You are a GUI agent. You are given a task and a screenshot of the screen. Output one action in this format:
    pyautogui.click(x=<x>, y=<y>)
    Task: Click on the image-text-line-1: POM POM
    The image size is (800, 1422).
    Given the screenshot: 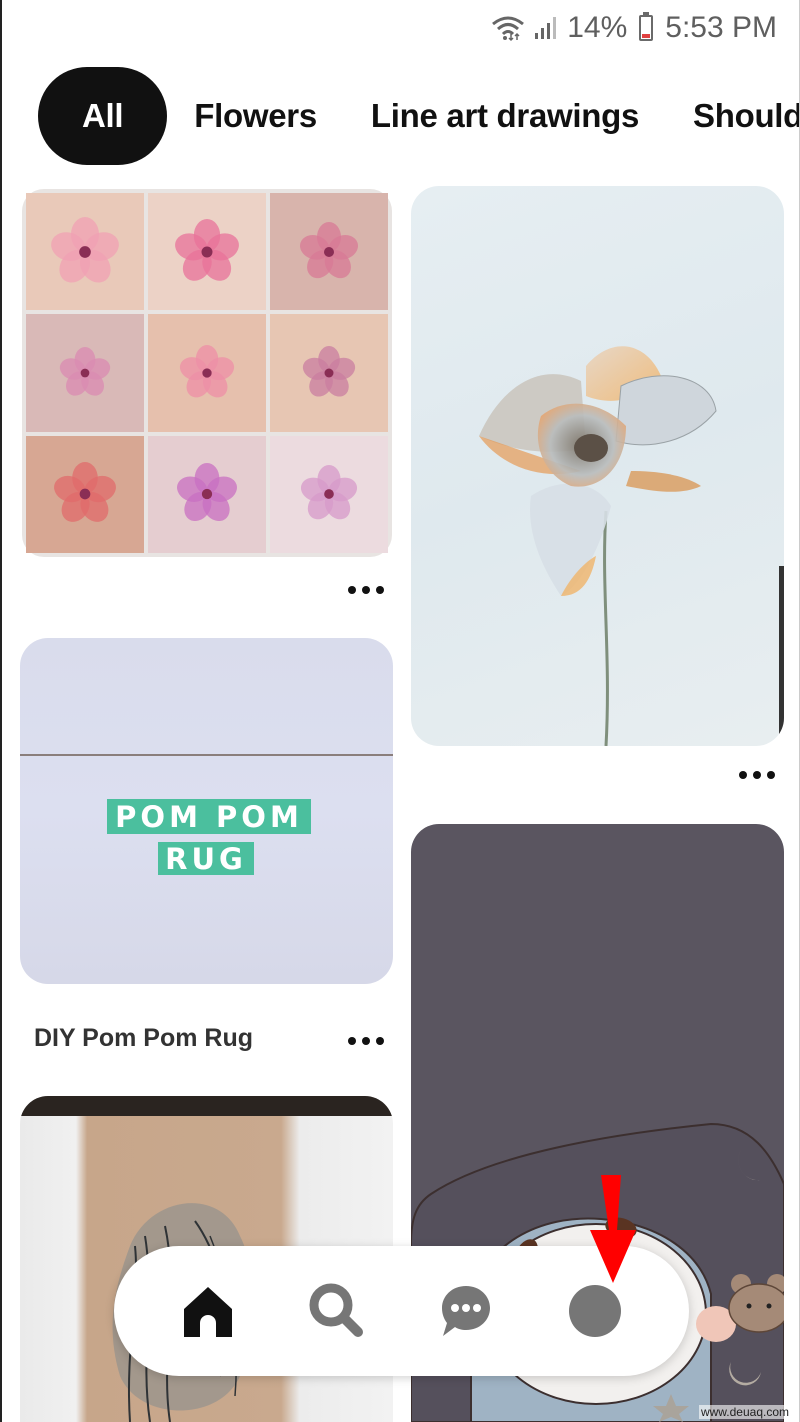 What is the action you would take?
    pyautogui.click(x=209, y=816)
    